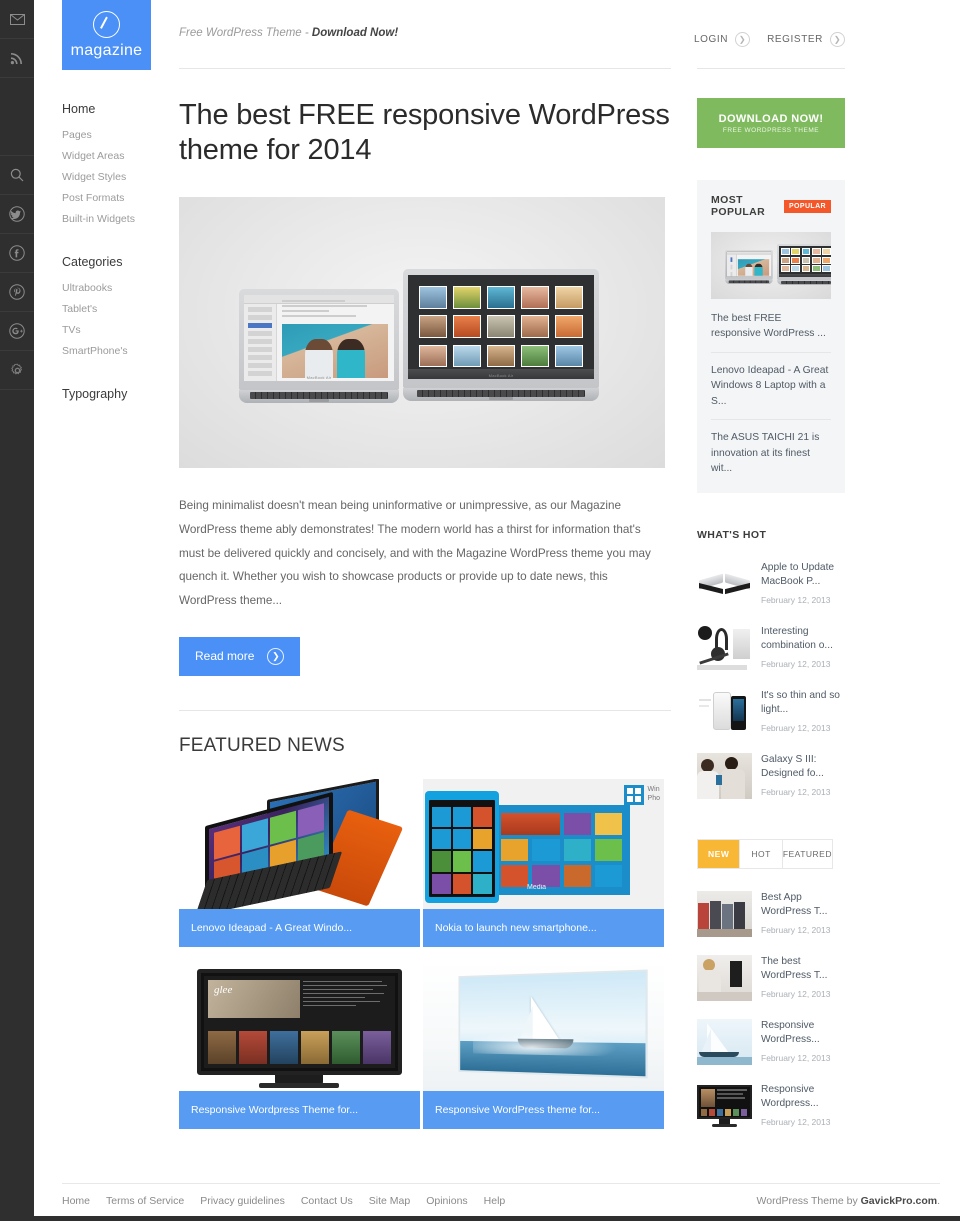 This screenshot has height=1221, width=960. Describe the element at coordinates (724, 583) in the screenshot. I see `thumbnail-macbook-pair` at that location.